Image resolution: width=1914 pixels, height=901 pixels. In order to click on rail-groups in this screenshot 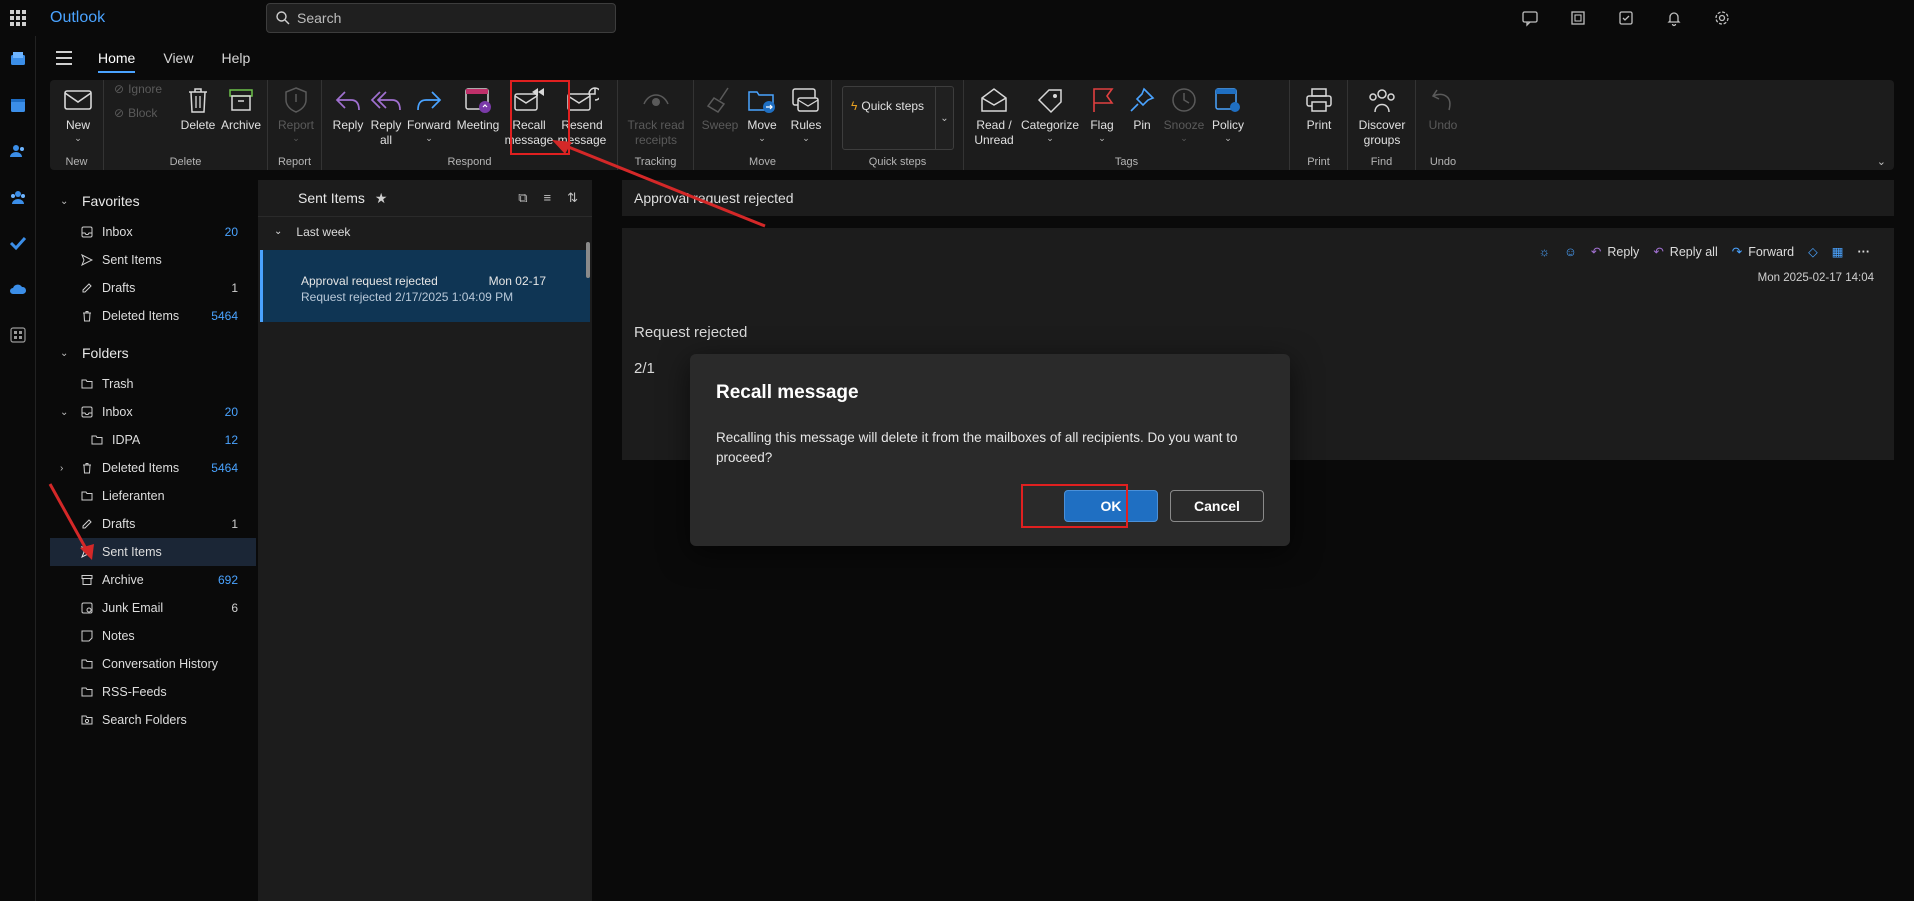, I will do `click(18, 197)`.